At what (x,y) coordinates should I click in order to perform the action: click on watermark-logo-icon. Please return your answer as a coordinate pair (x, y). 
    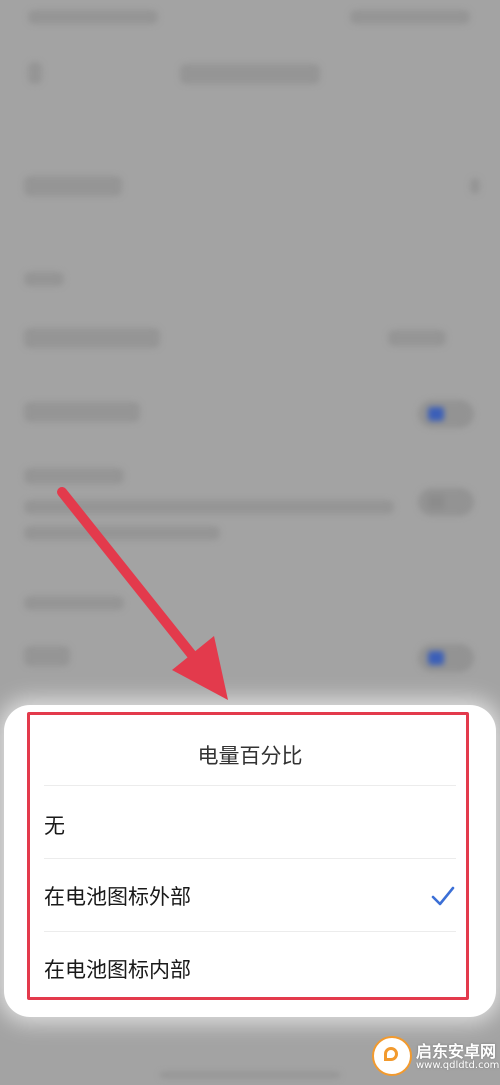
    Looking at the image, I should click on (392, 1056).